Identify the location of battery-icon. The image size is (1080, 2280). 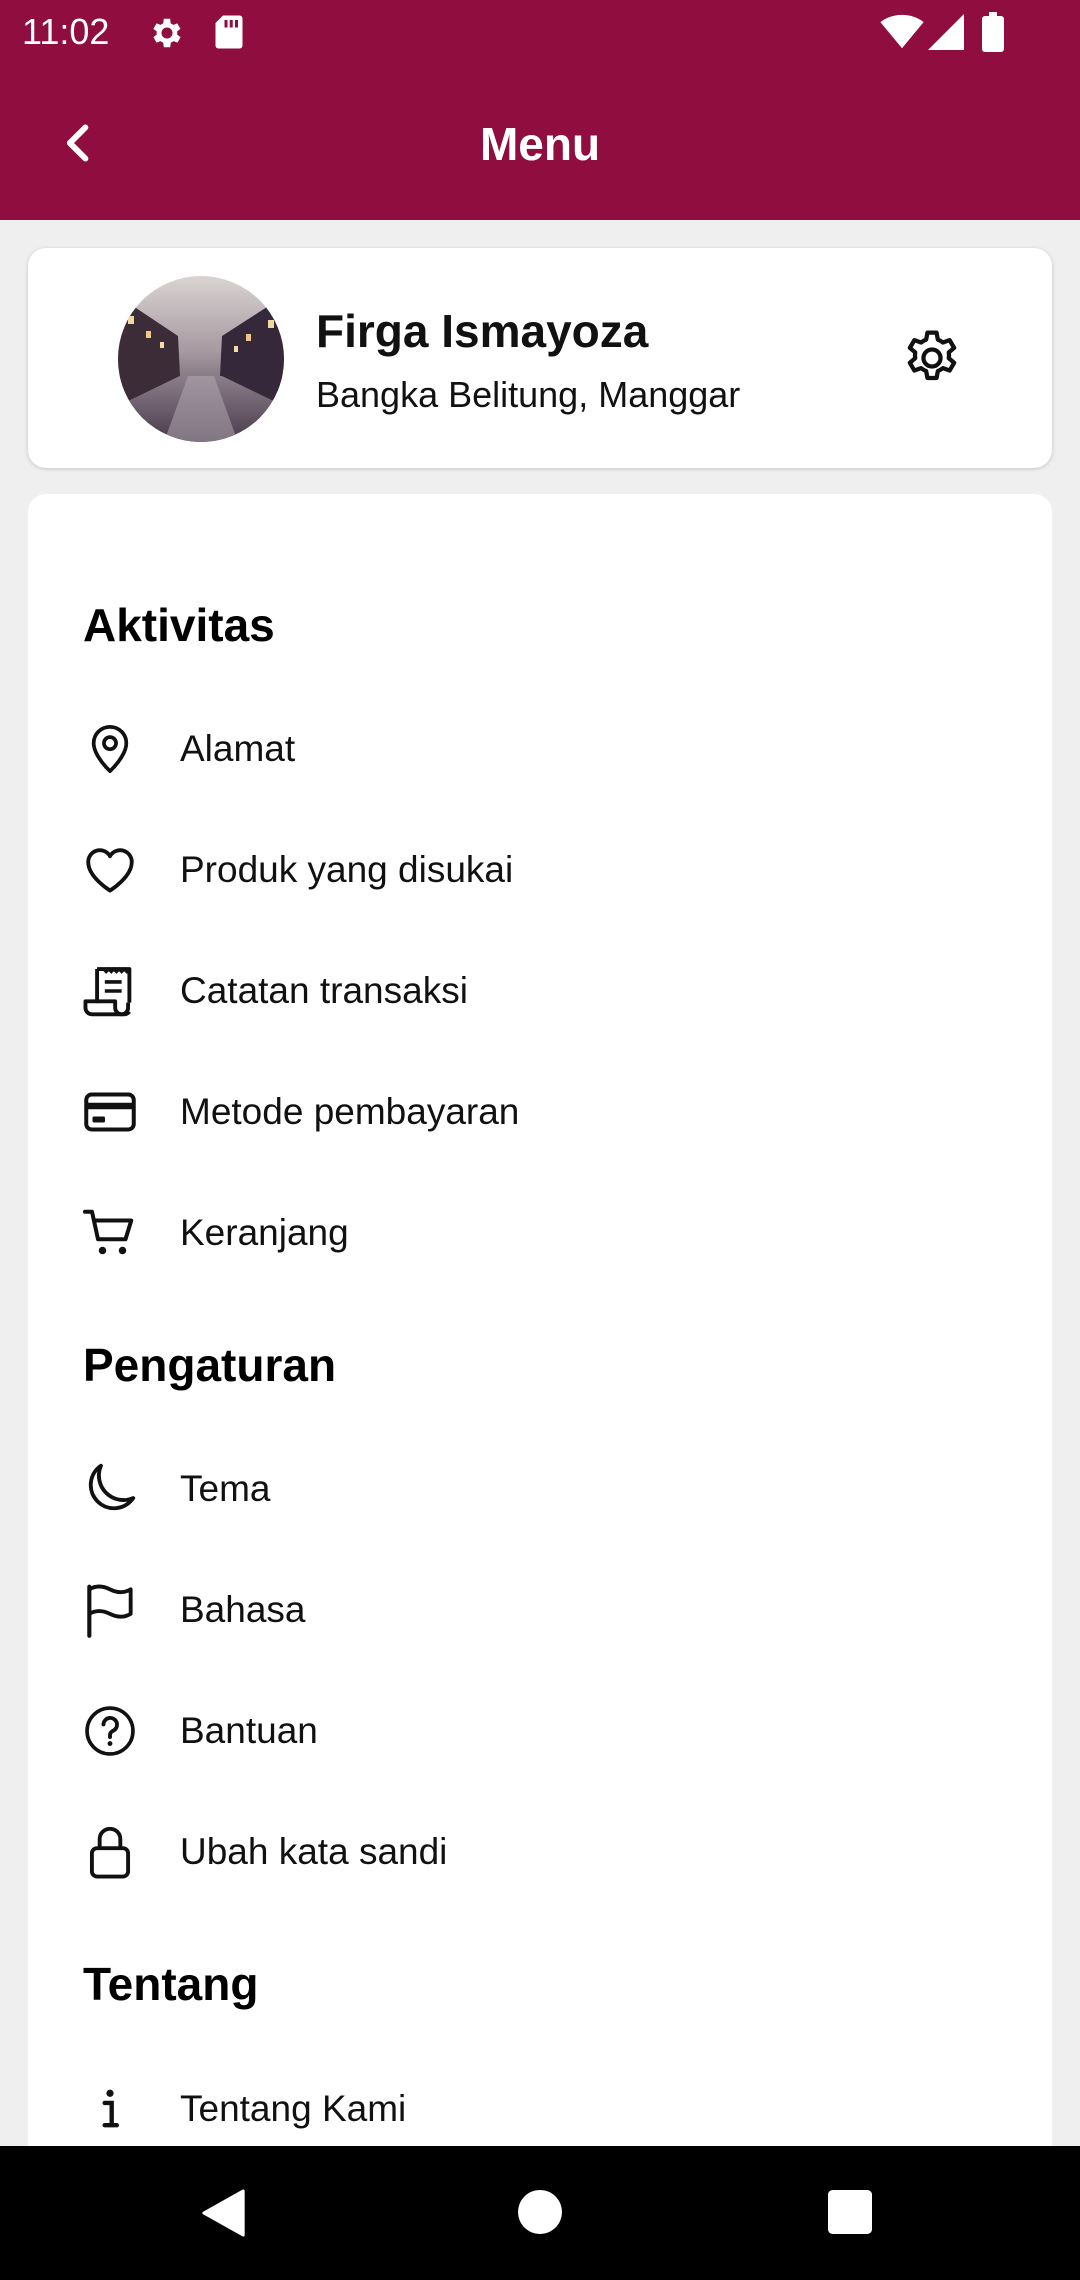
(993, 32).